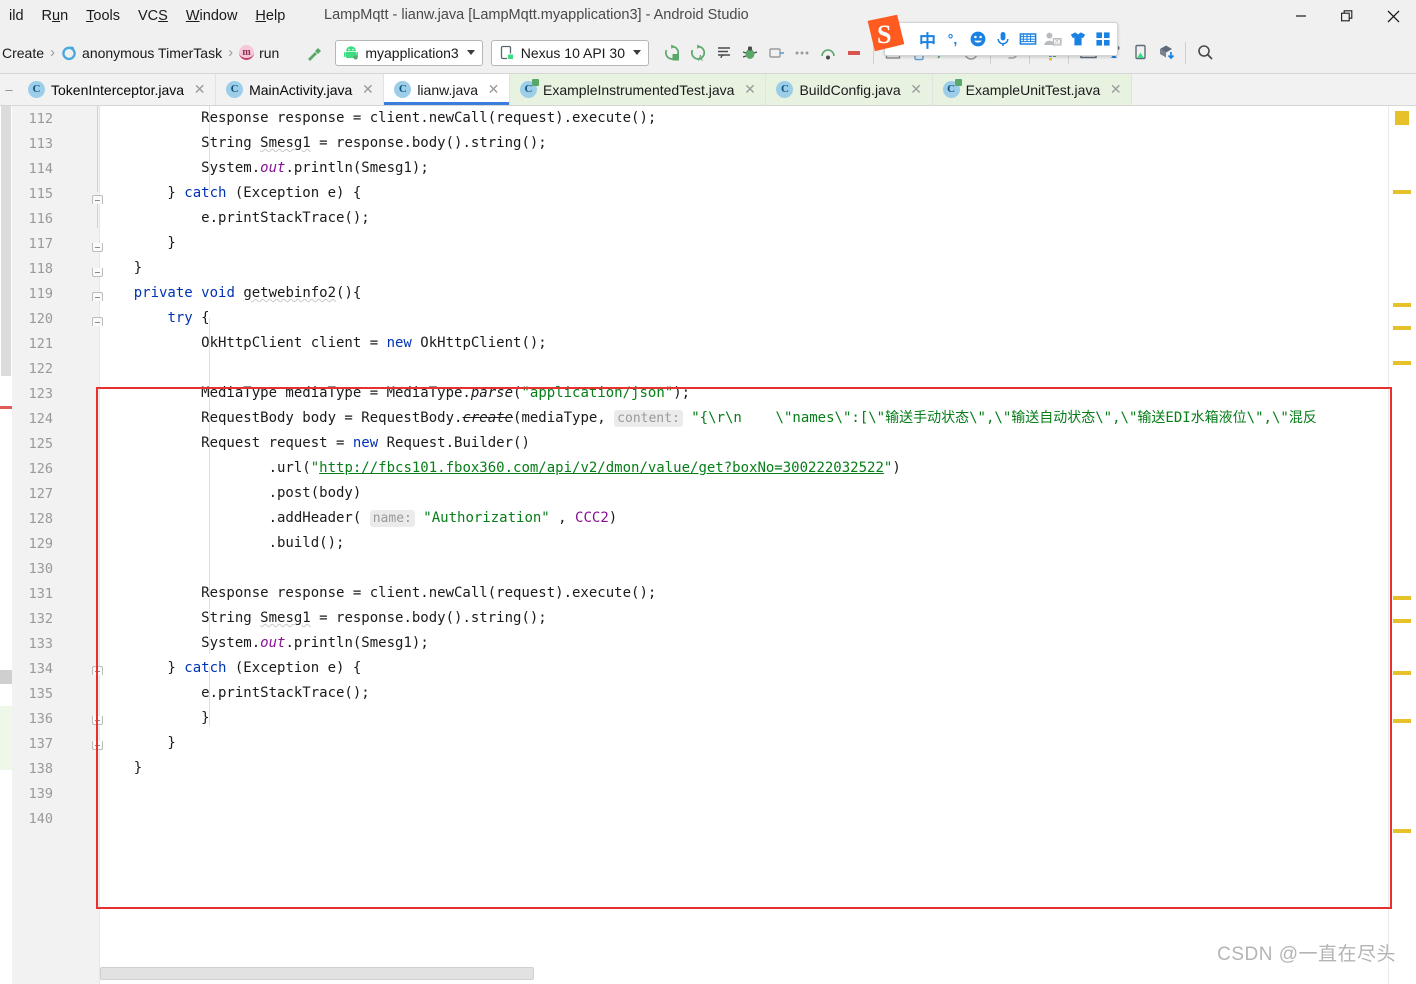  I want to click on more-run-button, so click(802, 53).